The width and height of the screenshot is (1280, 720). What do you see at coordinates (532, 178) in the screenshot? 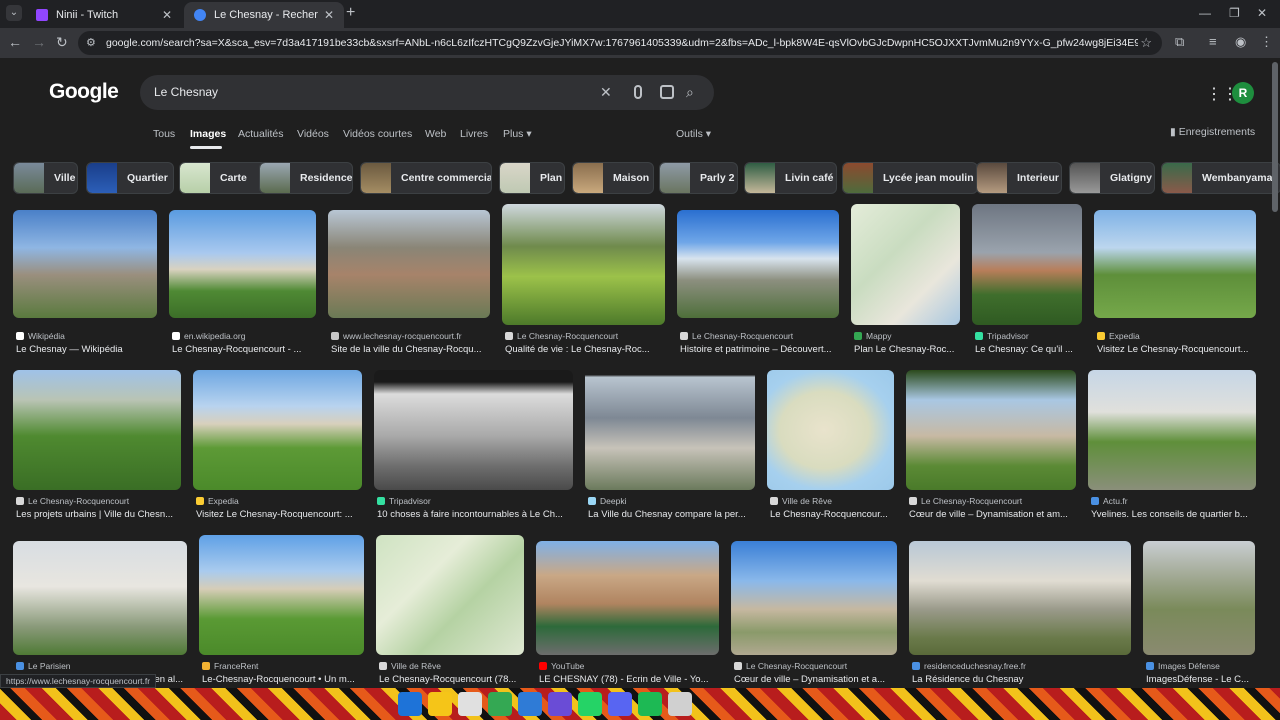
I see `chip: Plan` at bounding box center [532, 178].